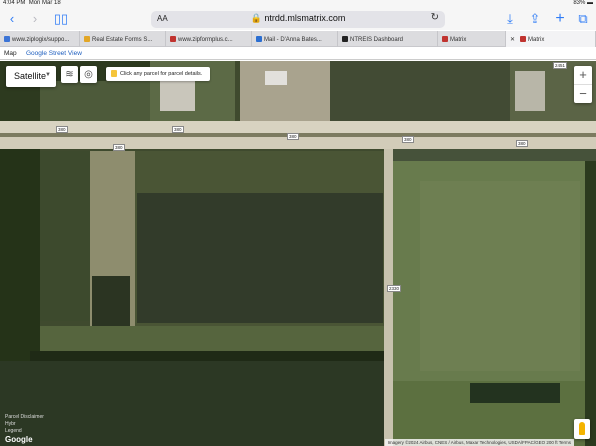 The image size is (596, 446). Describe the element at coordinates (388, 39) in the screenshot. I see `tab-ntreis-dashboard: NTREIS Dashboard` at that location.